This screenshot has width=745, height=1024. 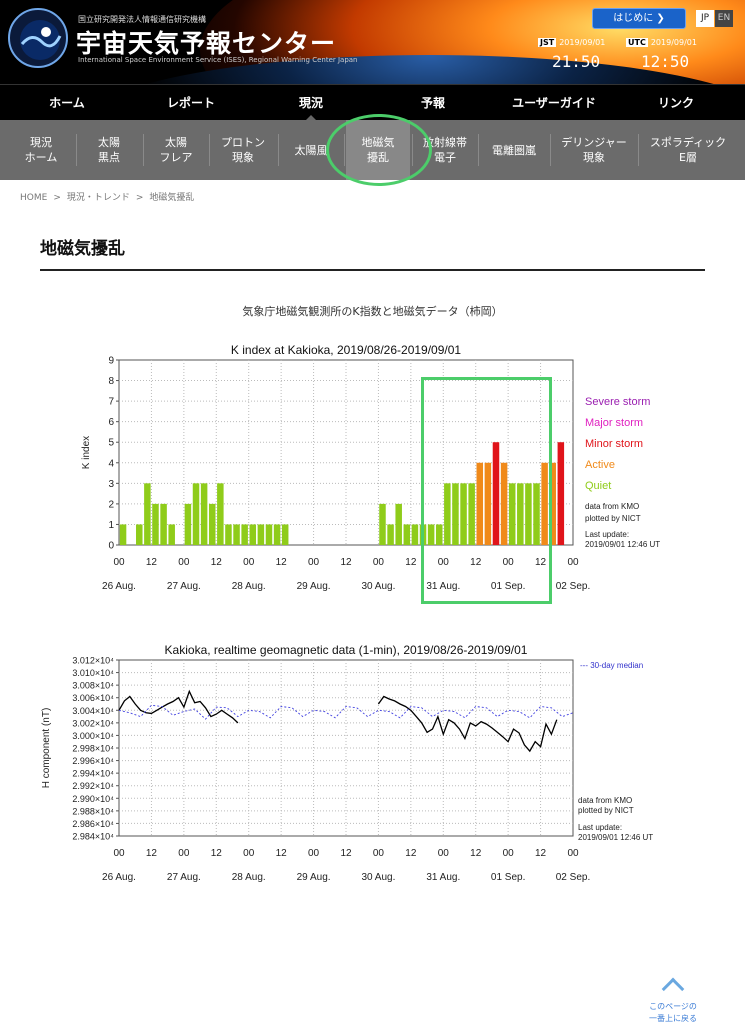 What do you see at coordinates (673, 1006) in the screenshot?
I see `back-to-top-line1: このページの` at bounding box center [673, 1006].